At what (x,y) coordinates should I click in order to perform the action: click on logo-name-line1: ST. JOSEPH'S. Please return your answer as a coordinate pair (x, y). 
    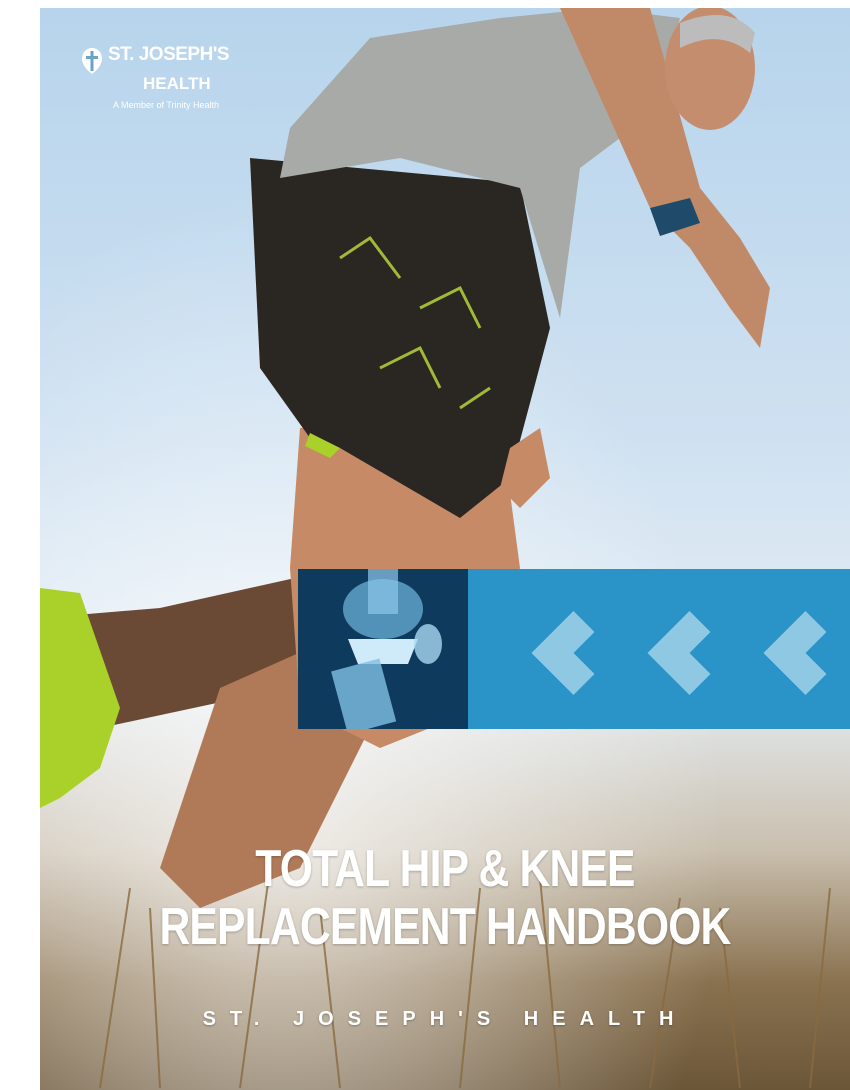
    Looking at the image, I should click on (169, 54).